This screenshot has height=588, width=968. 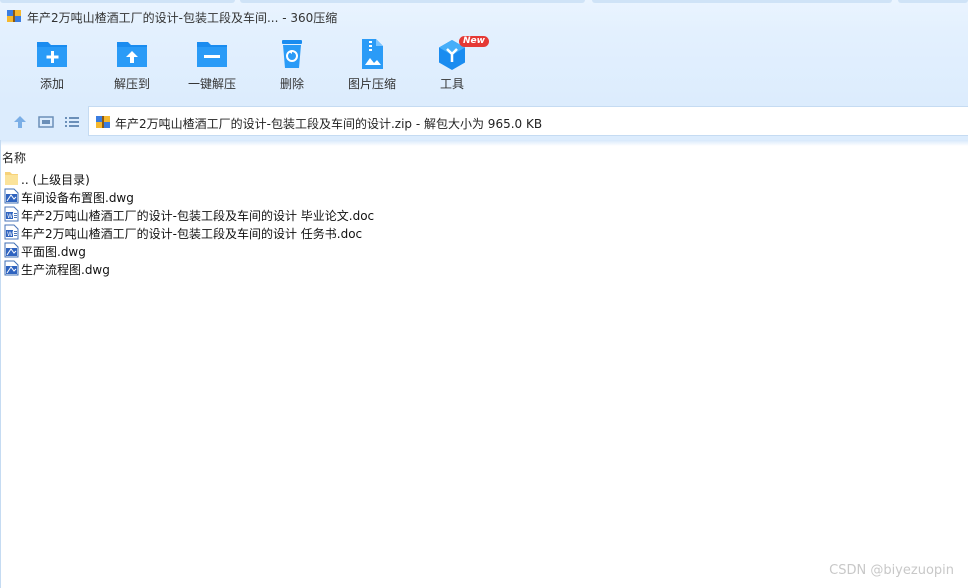 What do you see at coordinates (77, 198) in the screenshot?
I see `file-name: 车间设备布置图.dwg` at bounding box center [77, 198].